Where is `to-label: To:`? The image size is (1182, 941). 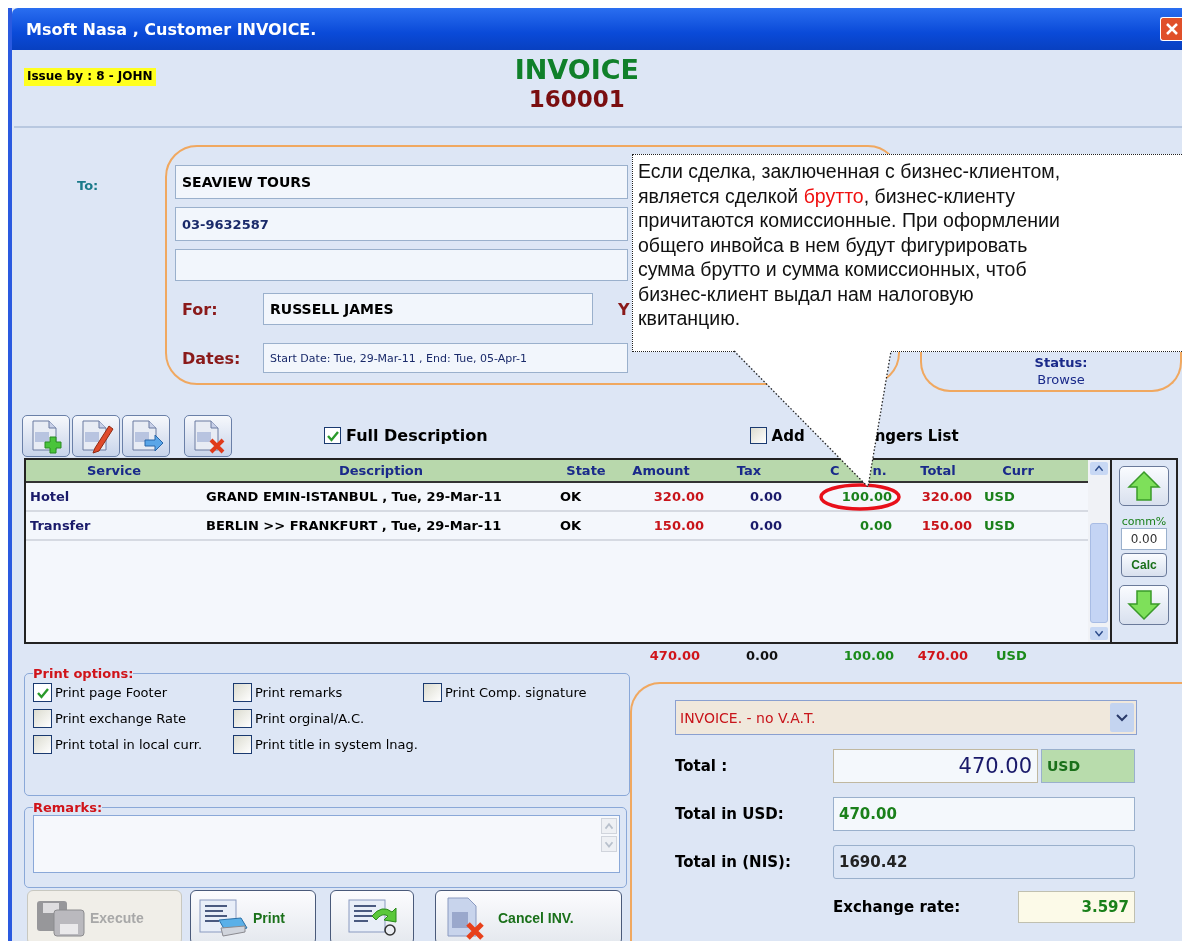
to-label: To: is located at coordinates (88, 185).